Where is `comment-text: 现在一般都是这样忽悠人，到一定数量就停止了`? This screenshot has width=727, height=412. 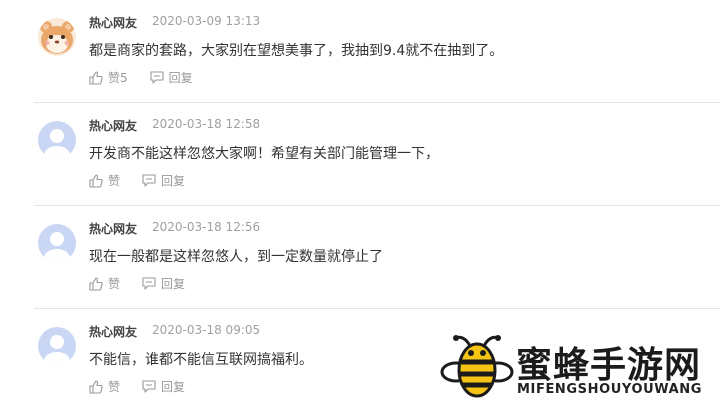 comment-text: 现在一般都是这样忽悠人，到一定数量就停止了 is located at coordinates (236, 257).